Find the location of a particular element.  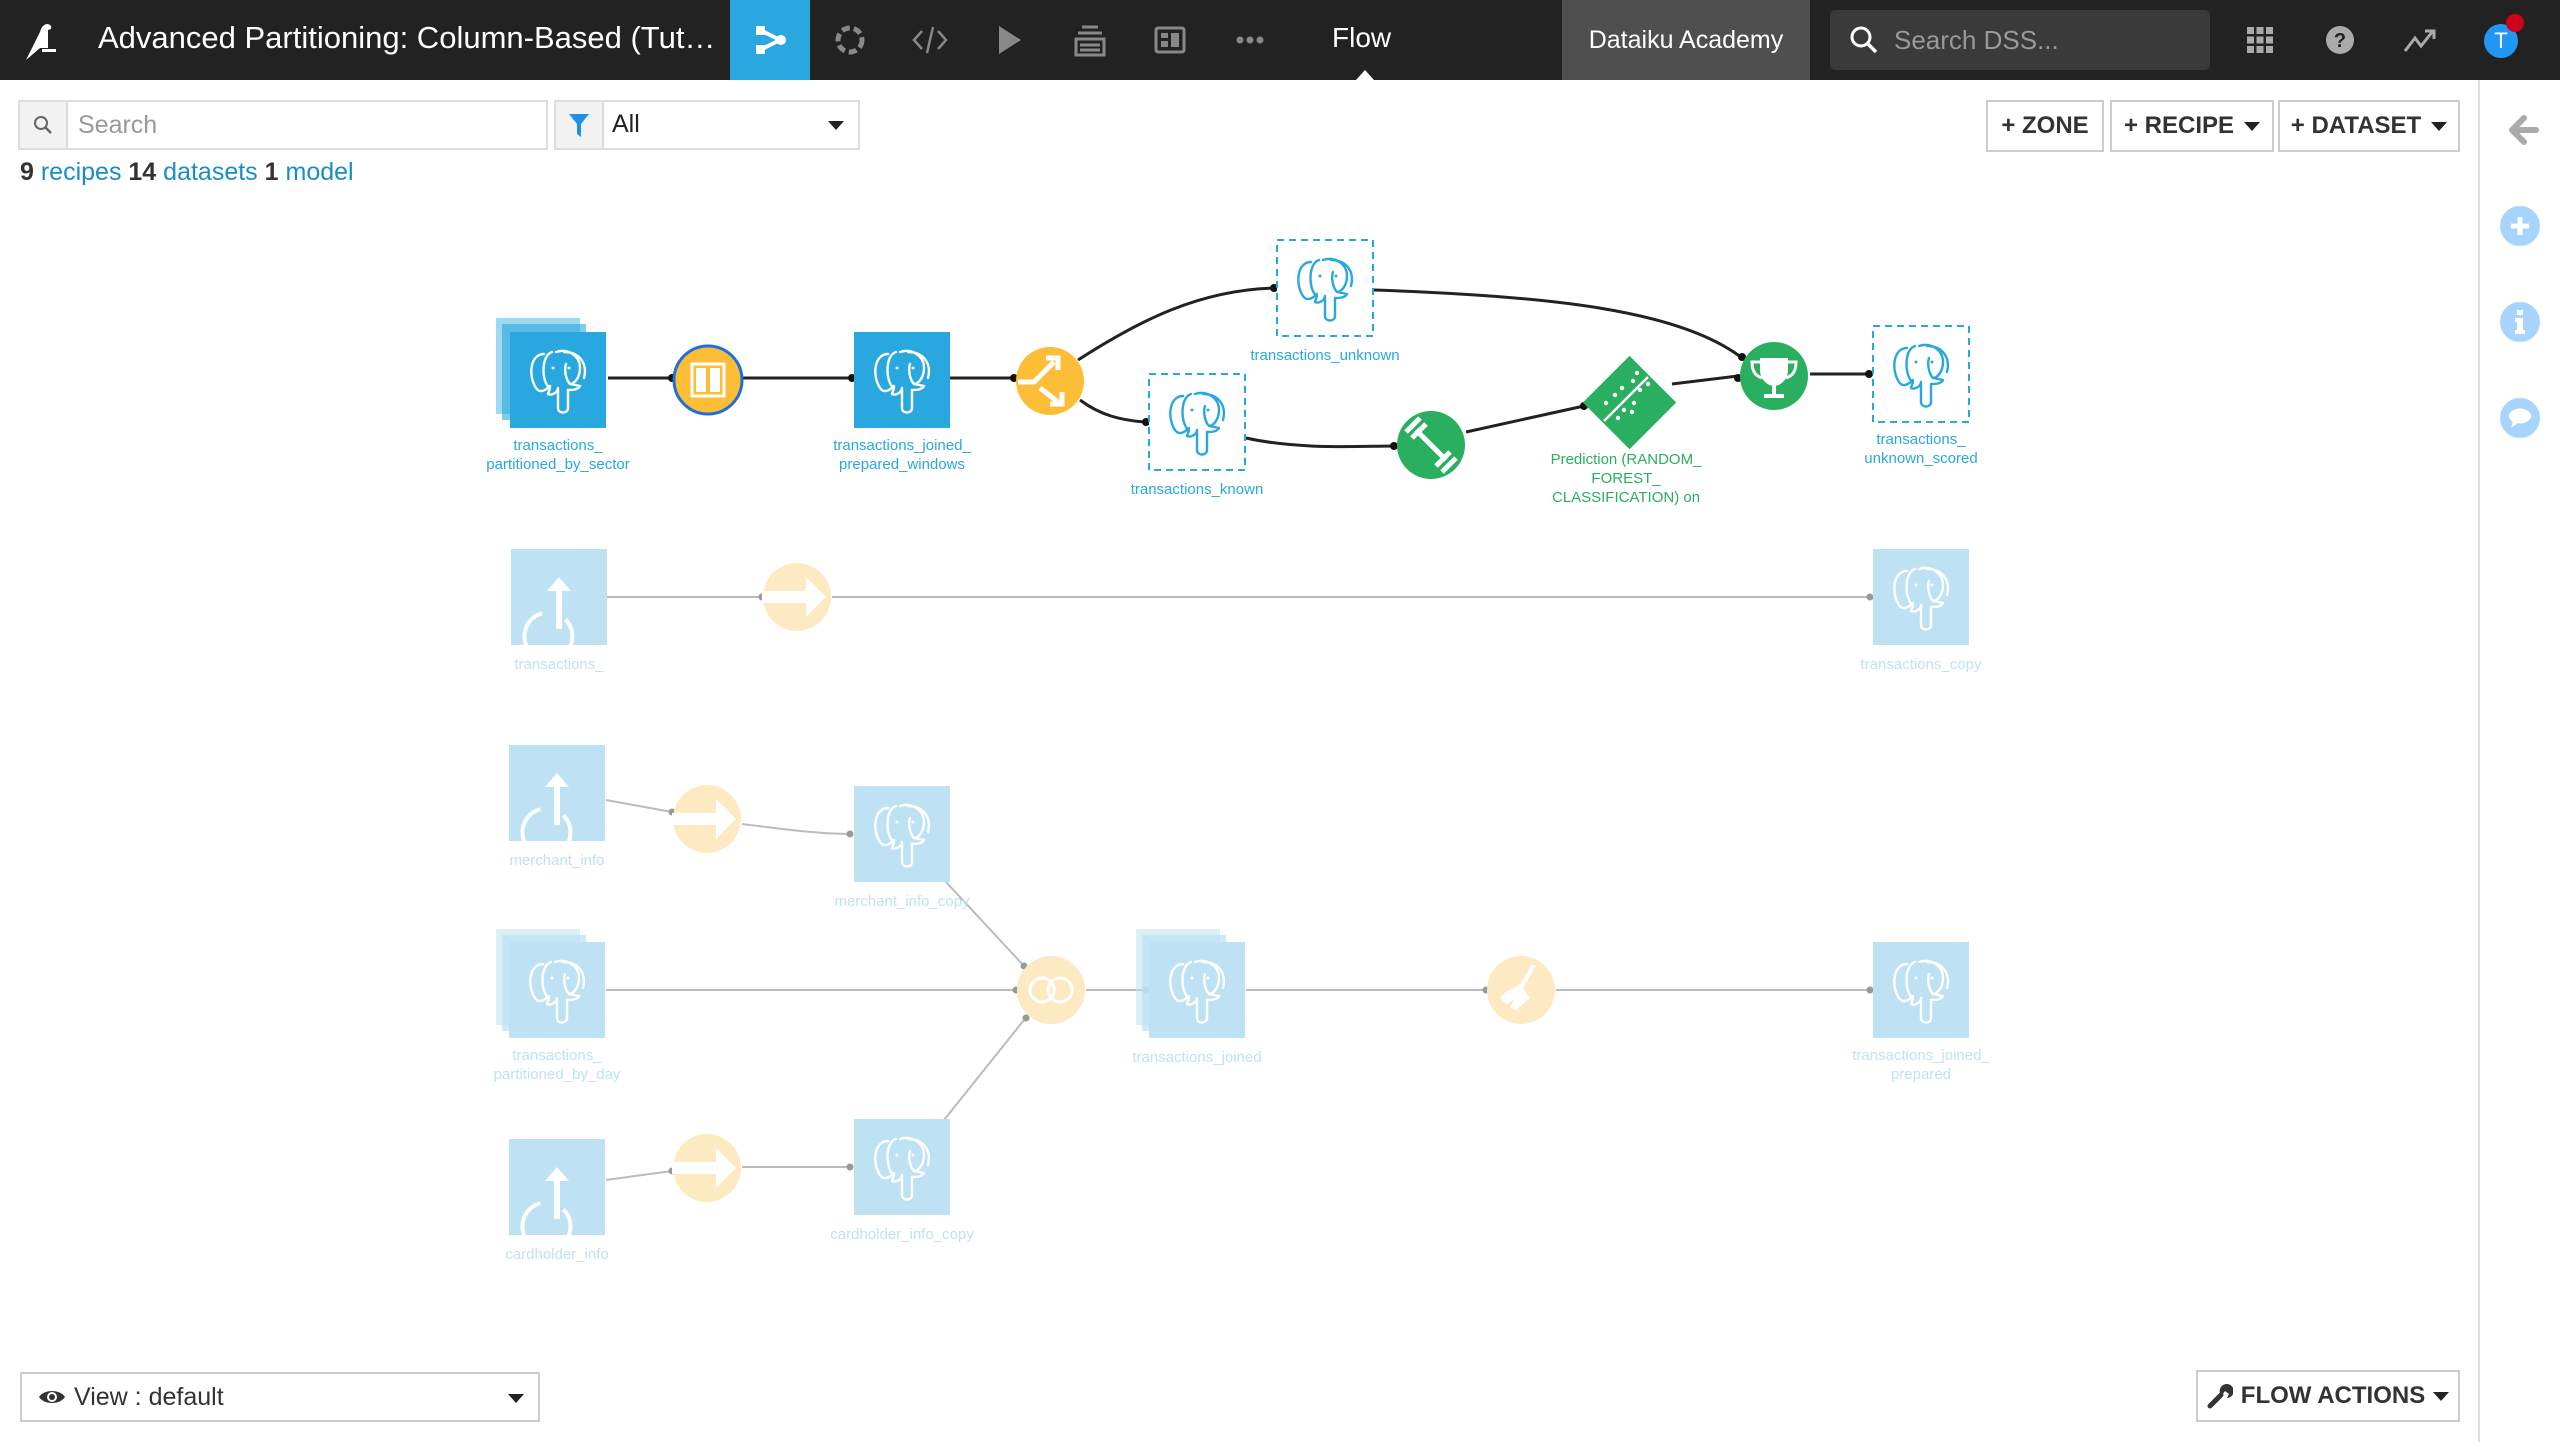

section-indicator-caret is located at coordinates (1365, 75).